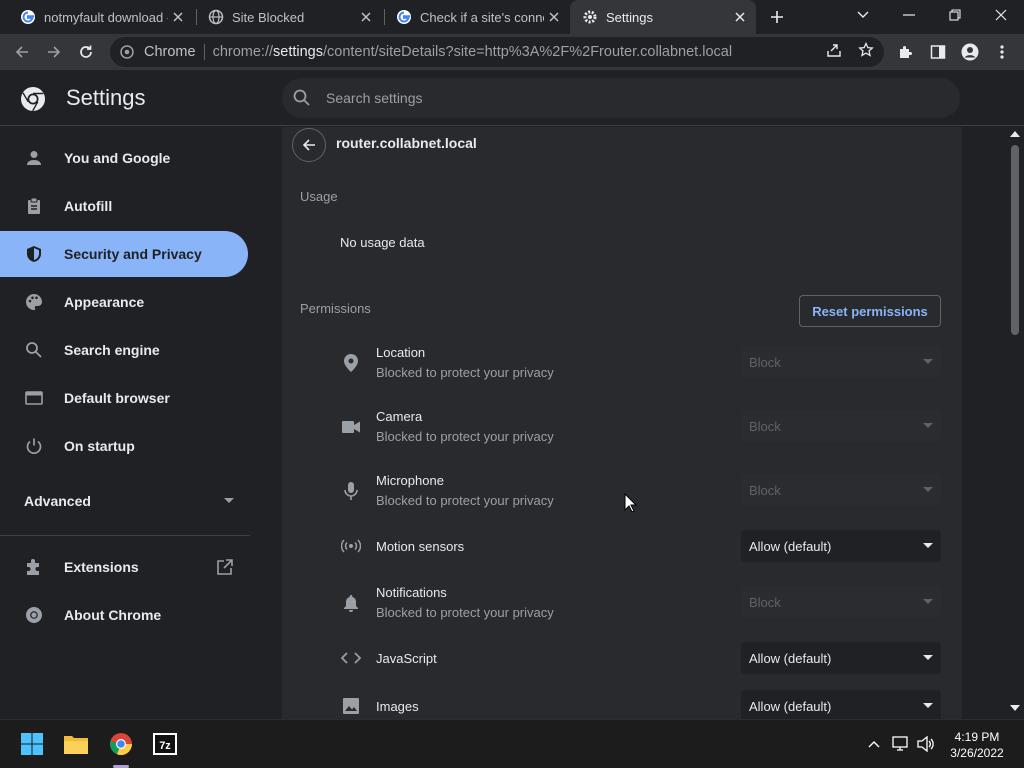 Image resolution: width=1024 pixels, height=768 pixels. I want to click on scroll-up-arrow-icon, so click(1015, 134).